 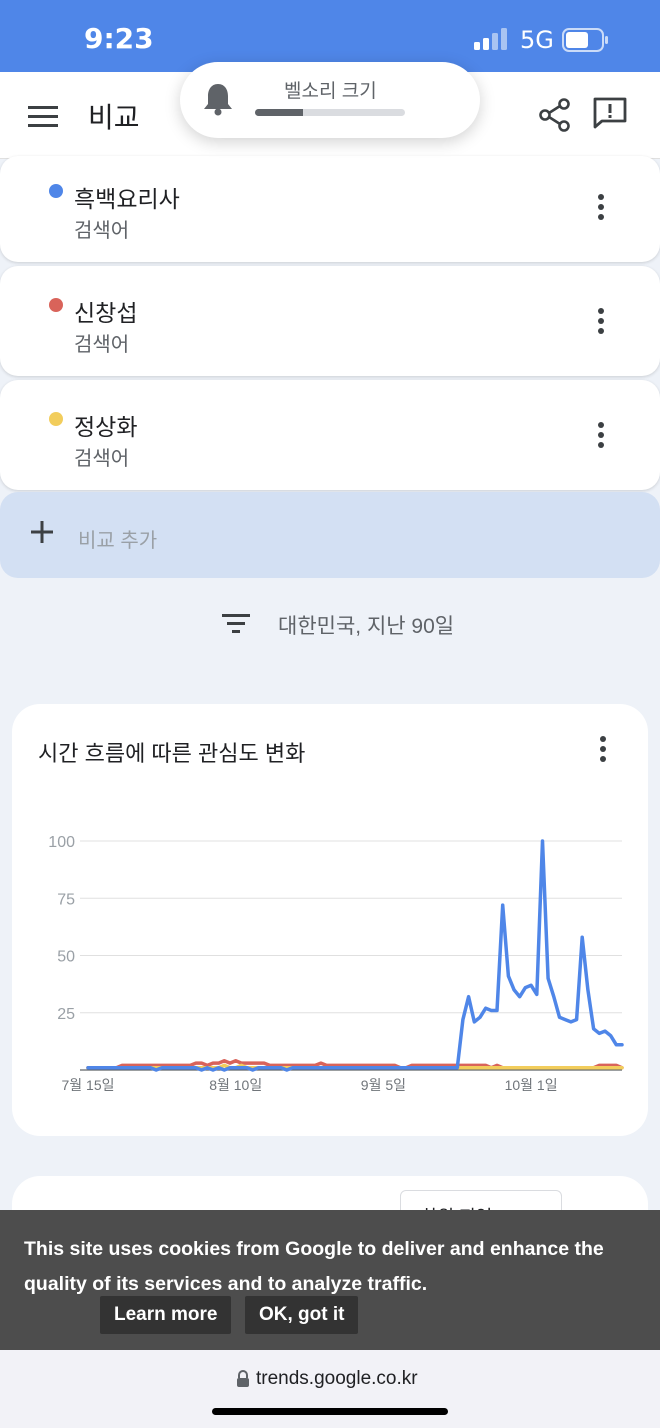 What do you see at coordinates (127, 199) in the screenshot?
I see `term-name: 흑백요리사` at bounding box center [127, 199].